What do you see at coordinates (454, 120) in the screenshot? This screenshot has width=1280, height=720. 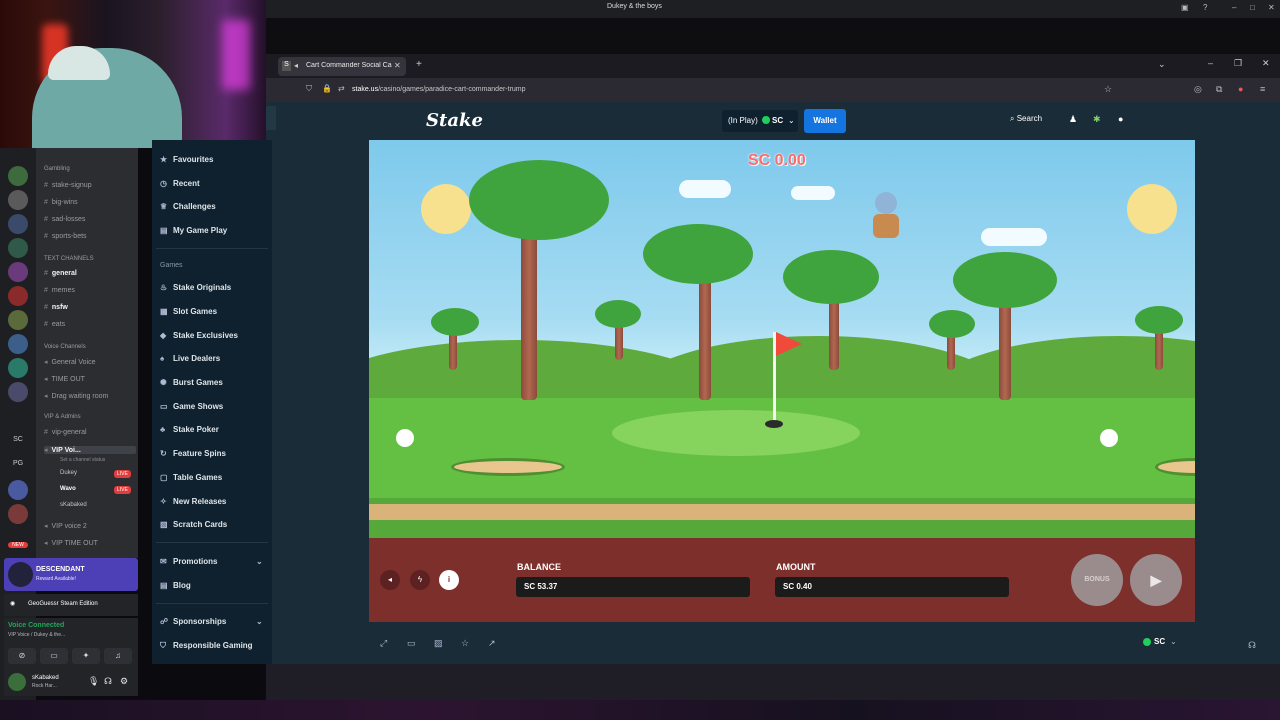 I see `stake-logo: Stake` at bounding box center [454, 120].